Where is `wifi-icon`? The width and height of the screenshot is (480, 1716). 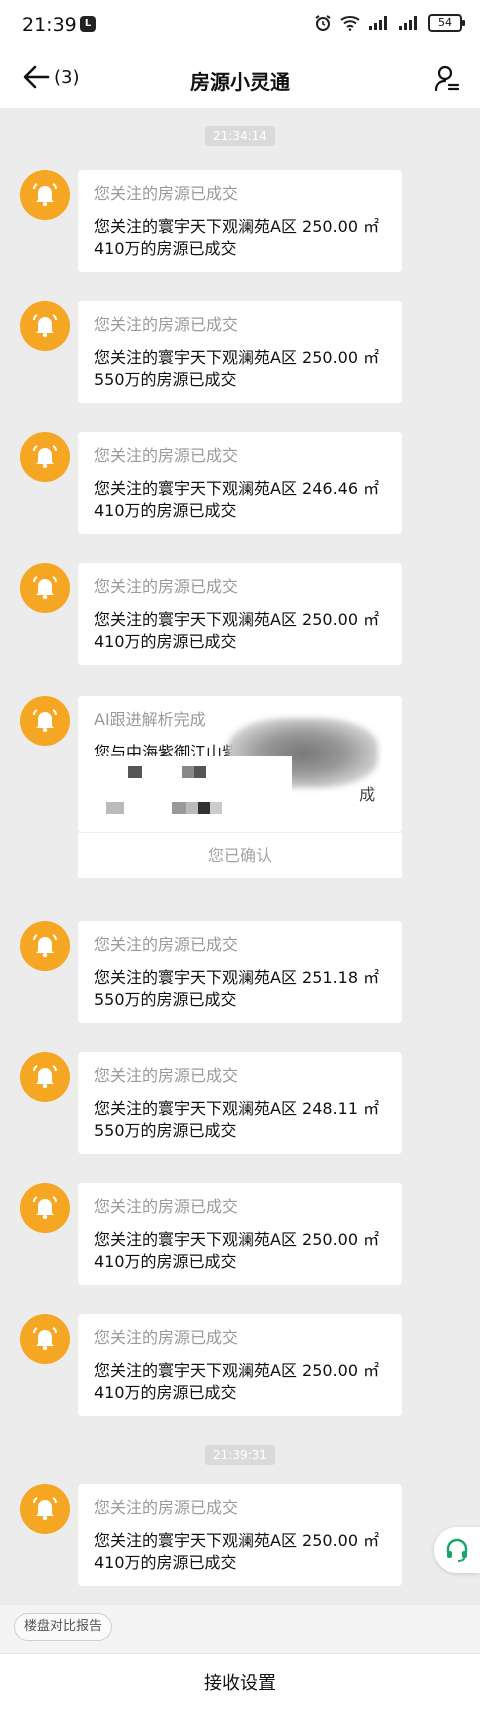 wifi-icon is located at coordinates (350, 23).